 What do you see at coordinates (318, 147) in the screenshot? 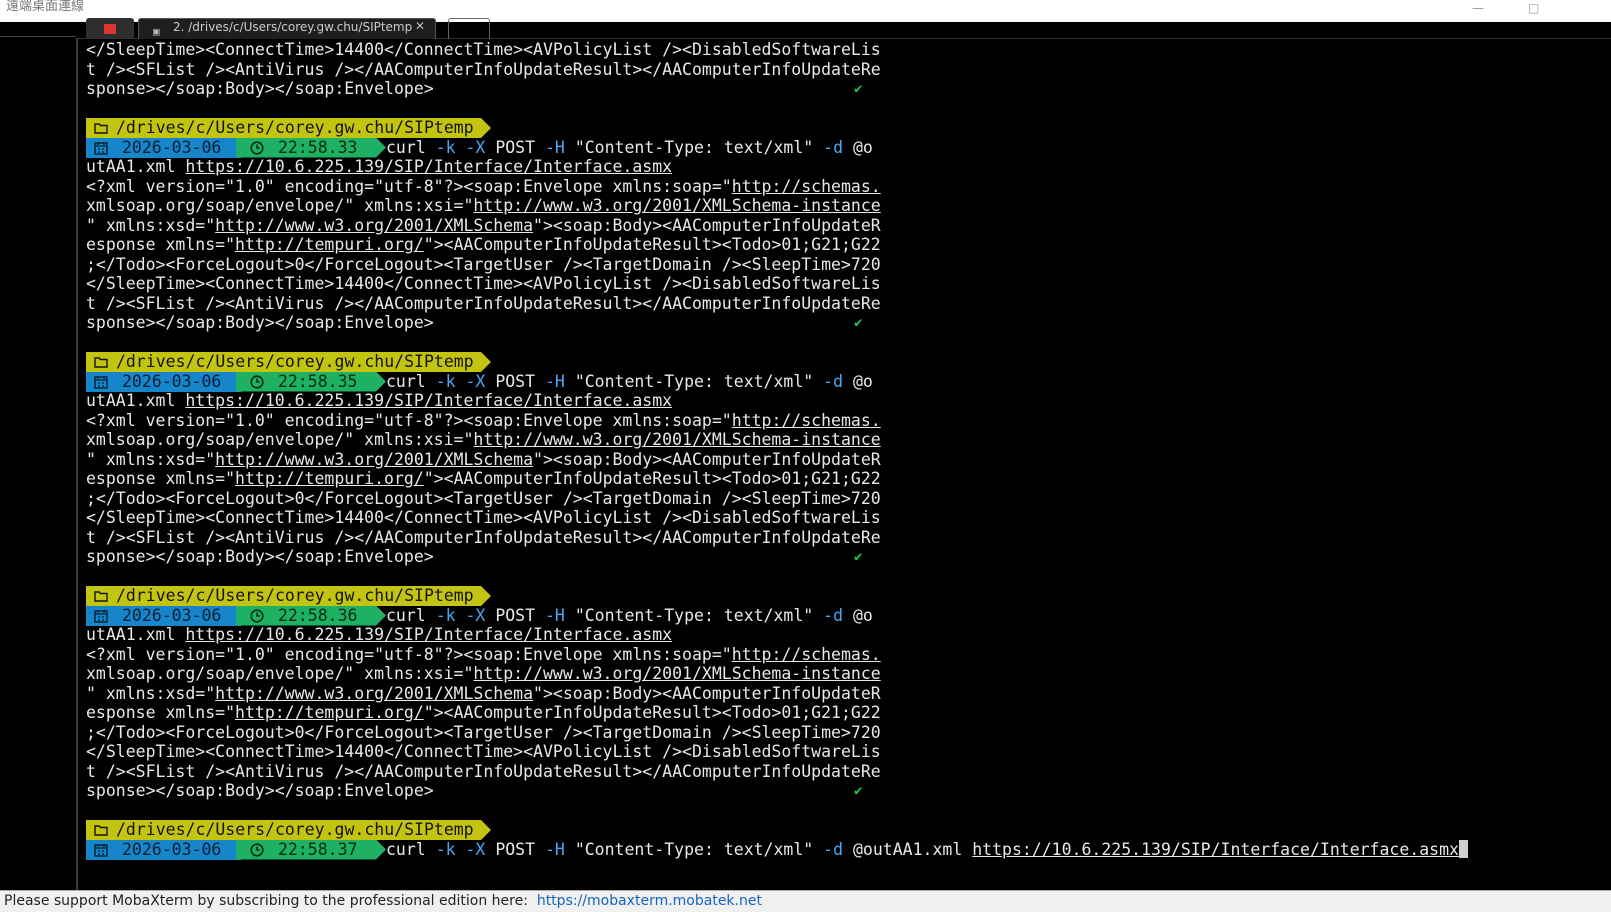
I see `prompt-time: 22:58.33` at bounding box center [318, 147].